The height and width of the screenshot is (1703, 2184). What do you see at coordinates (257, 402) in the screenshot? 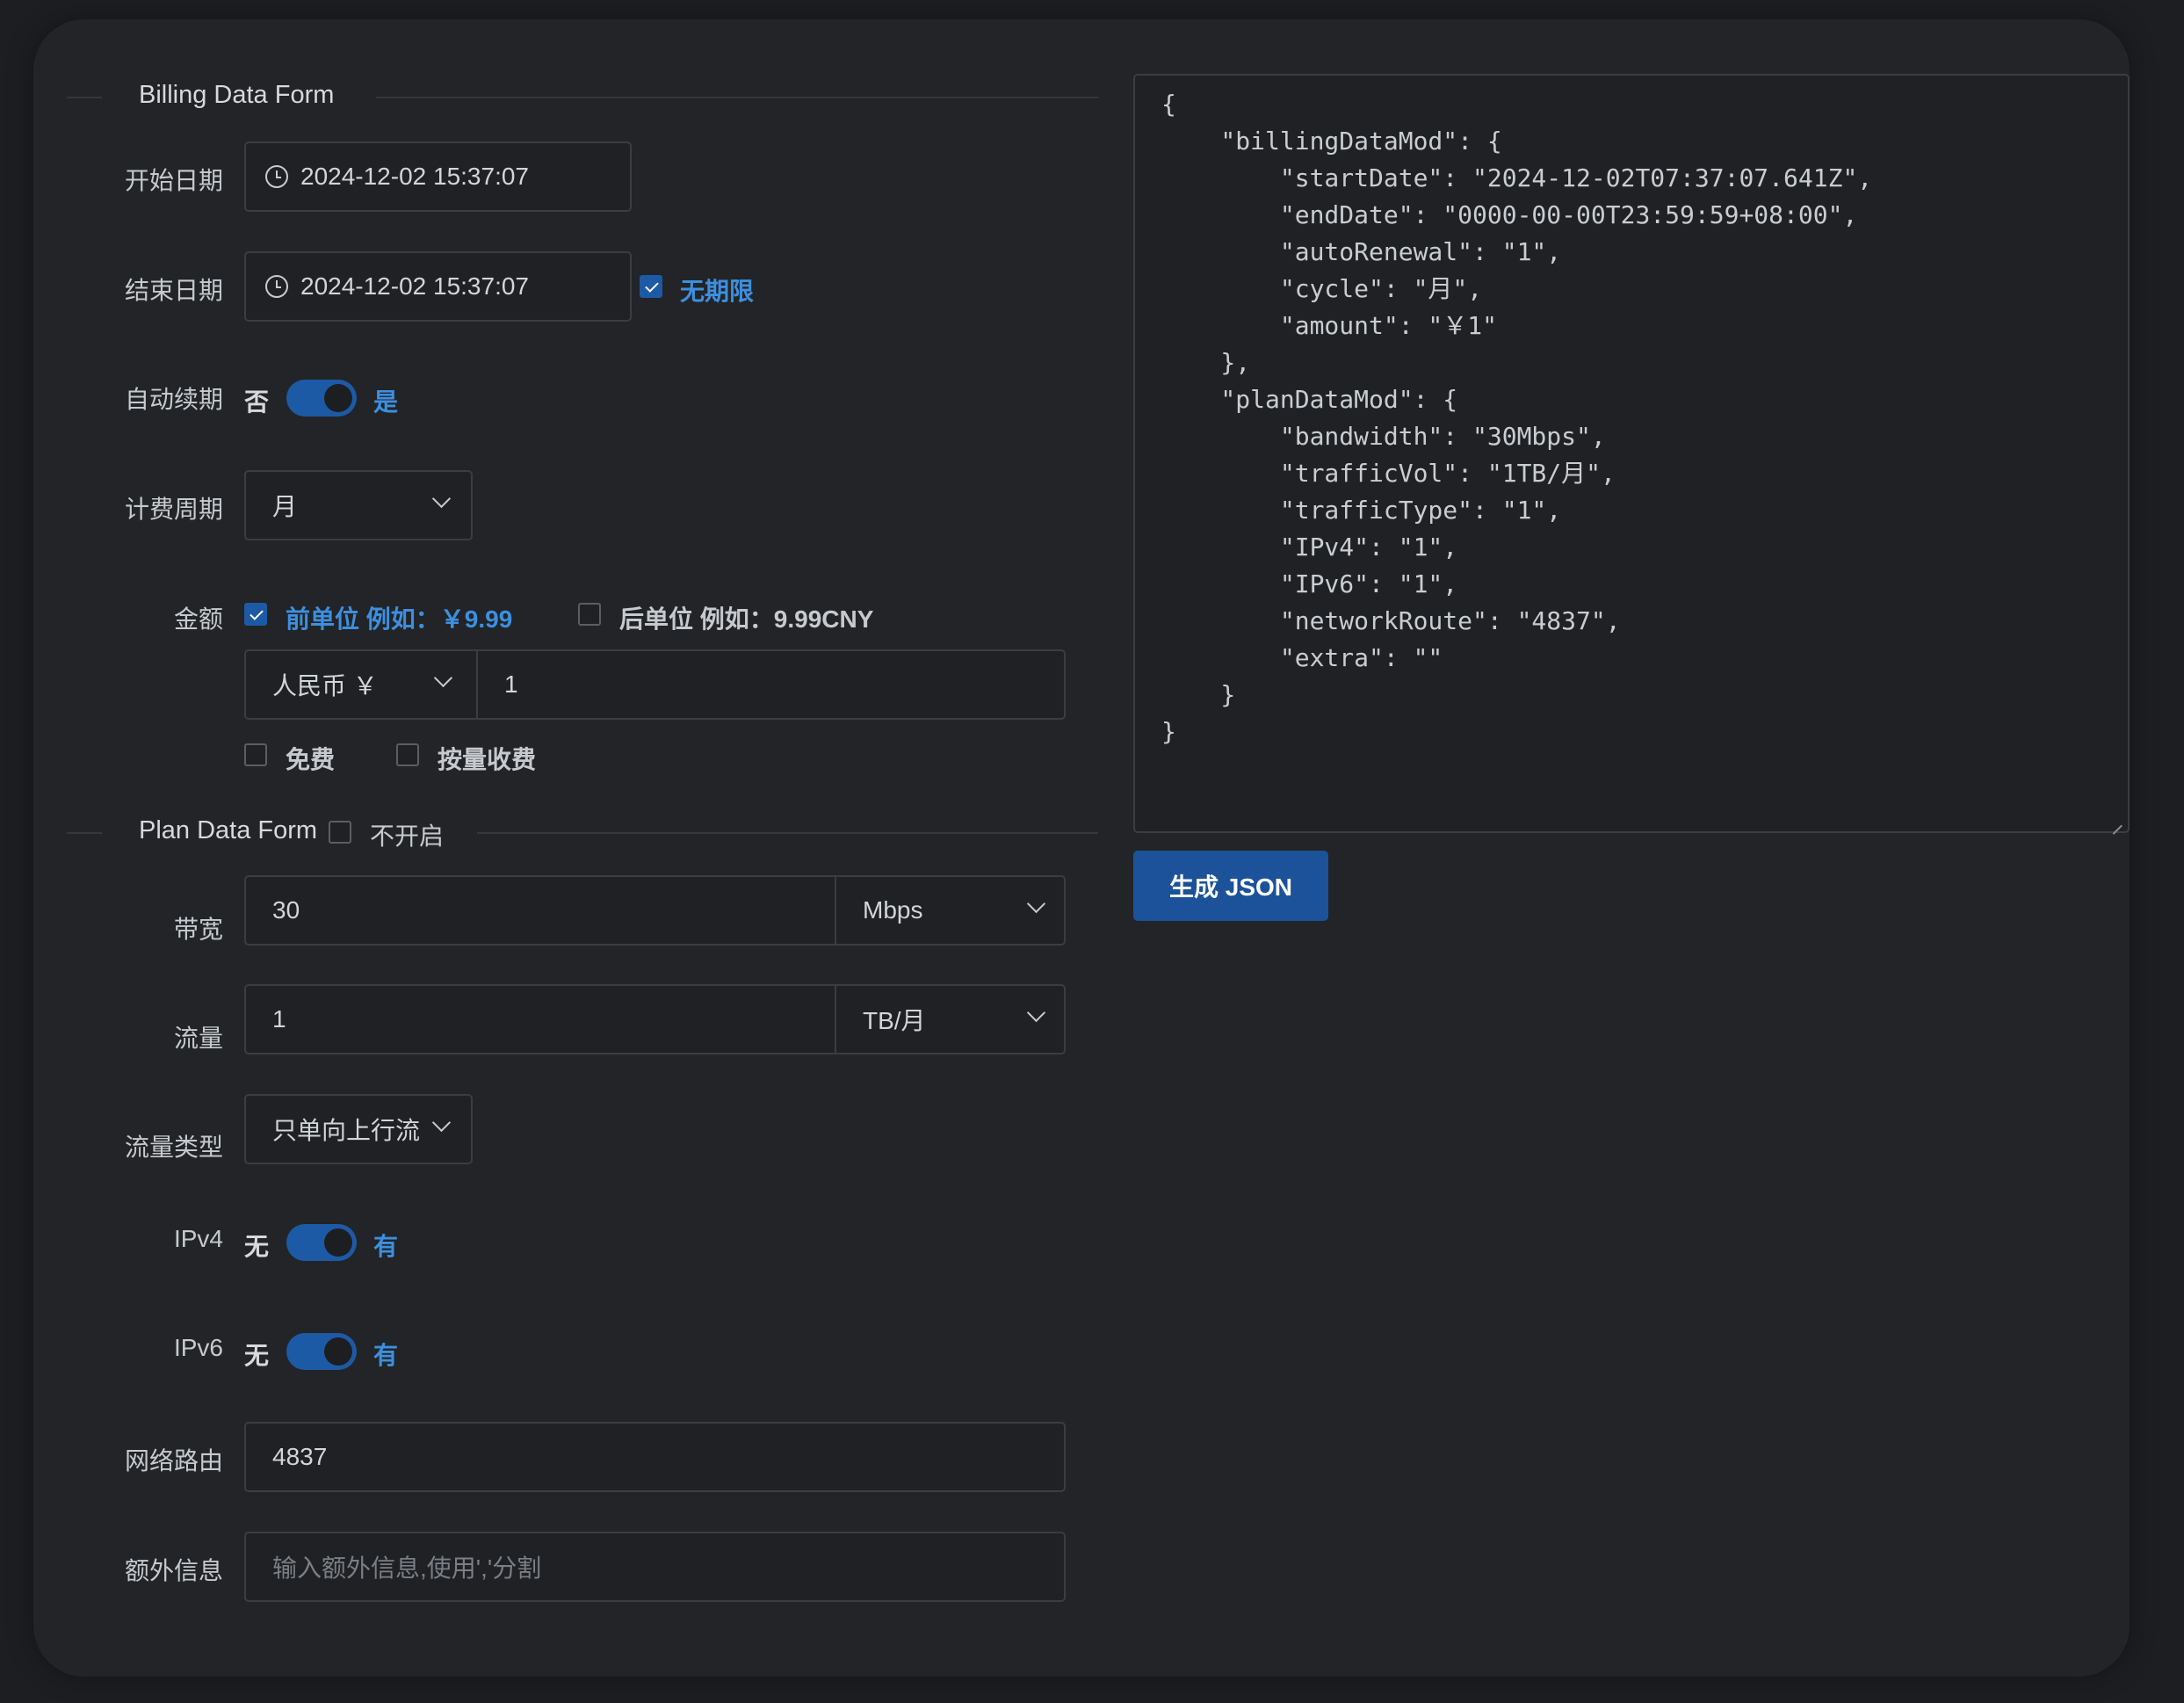
I see `auto-renewal-off-label: 否` at bounding box center [257, 402].